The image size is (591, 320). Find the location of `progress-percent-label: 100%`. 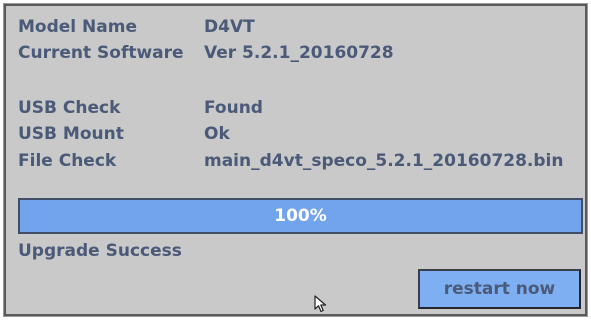

progress-percent-label: 100% is located at coordinates (300, 216).